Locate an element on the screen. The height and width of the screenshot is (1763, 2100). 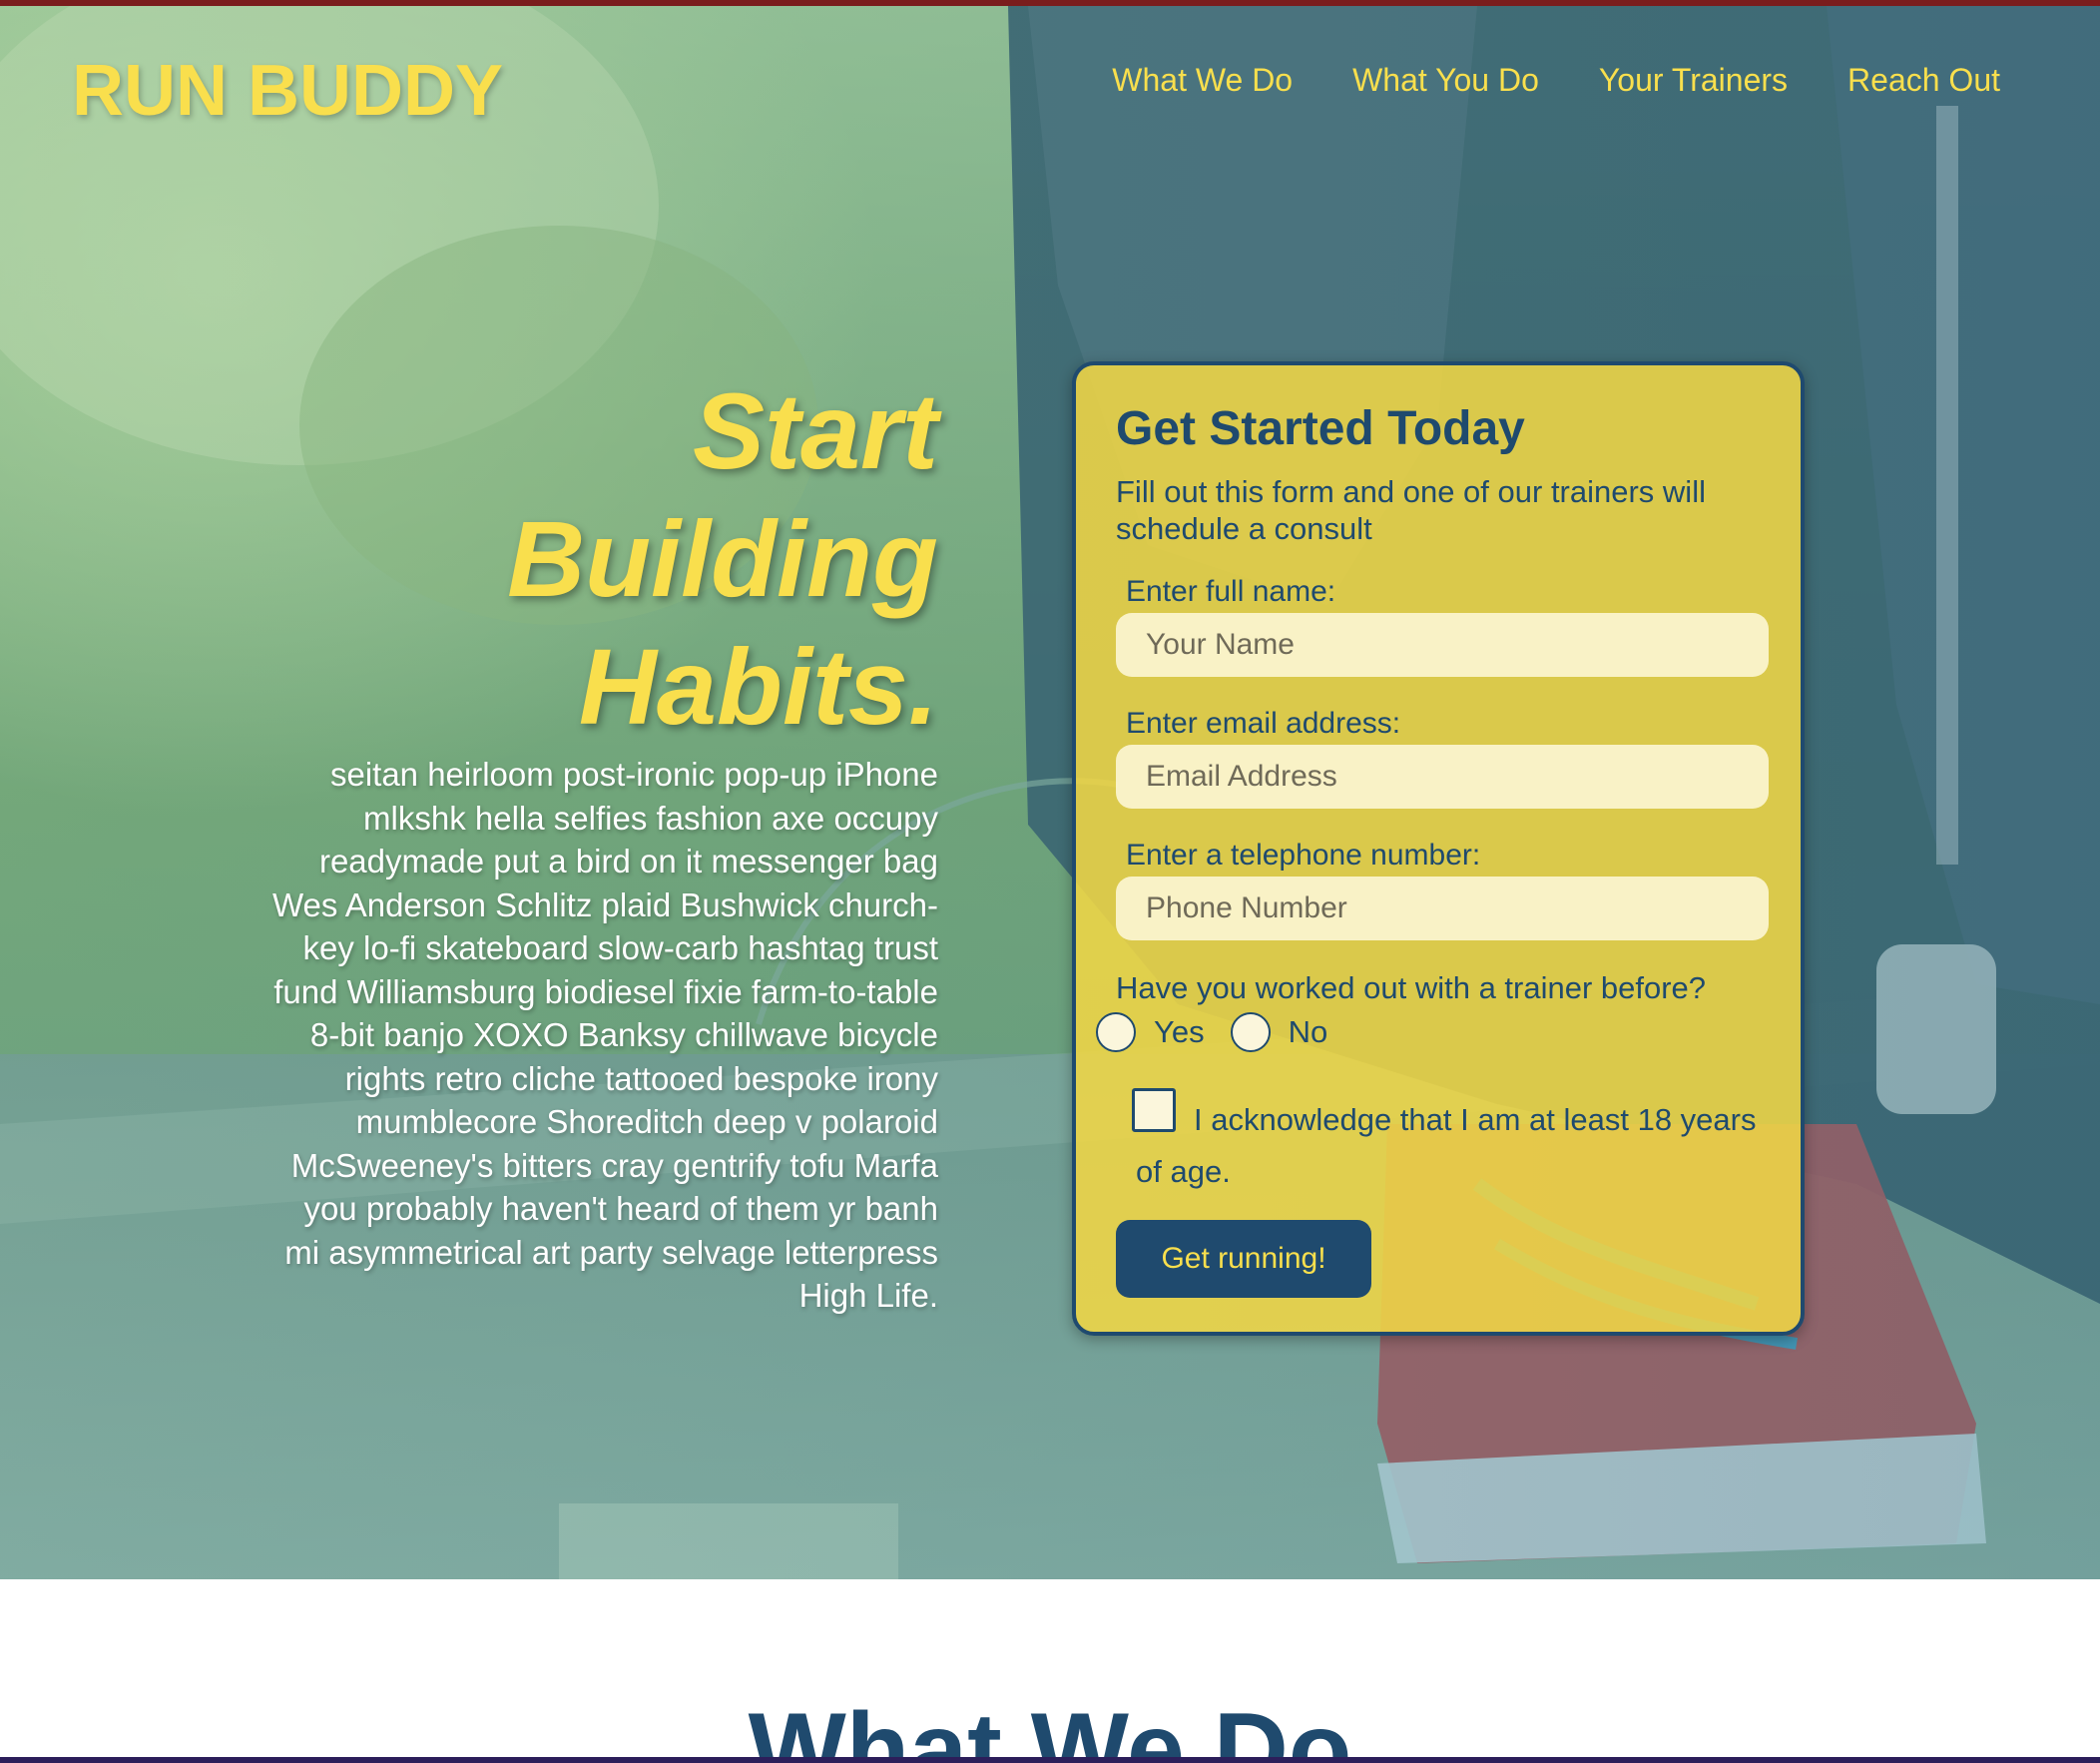
full-name-input is located at coordinates (1442, 645).